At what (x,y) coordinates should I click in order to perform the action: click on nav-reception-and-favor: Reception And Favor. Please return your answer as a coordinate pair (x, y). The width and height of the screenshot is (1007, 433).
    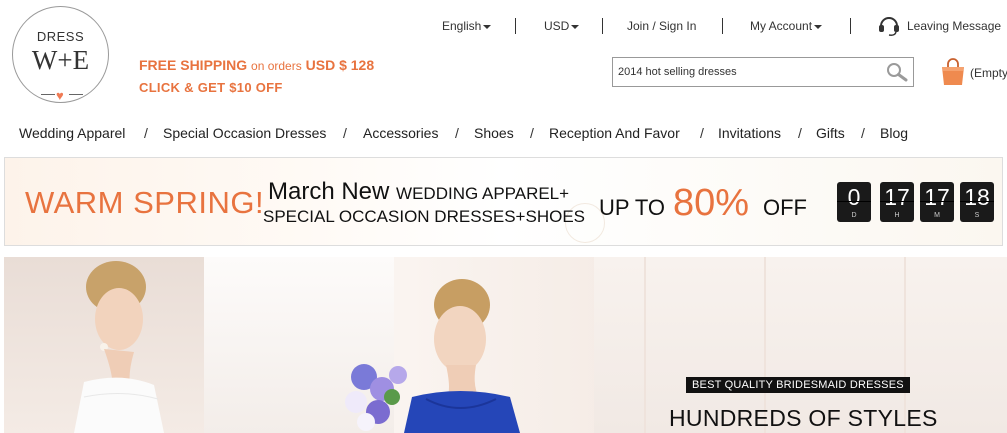
    Looking at the image, I should click on (614, 133).